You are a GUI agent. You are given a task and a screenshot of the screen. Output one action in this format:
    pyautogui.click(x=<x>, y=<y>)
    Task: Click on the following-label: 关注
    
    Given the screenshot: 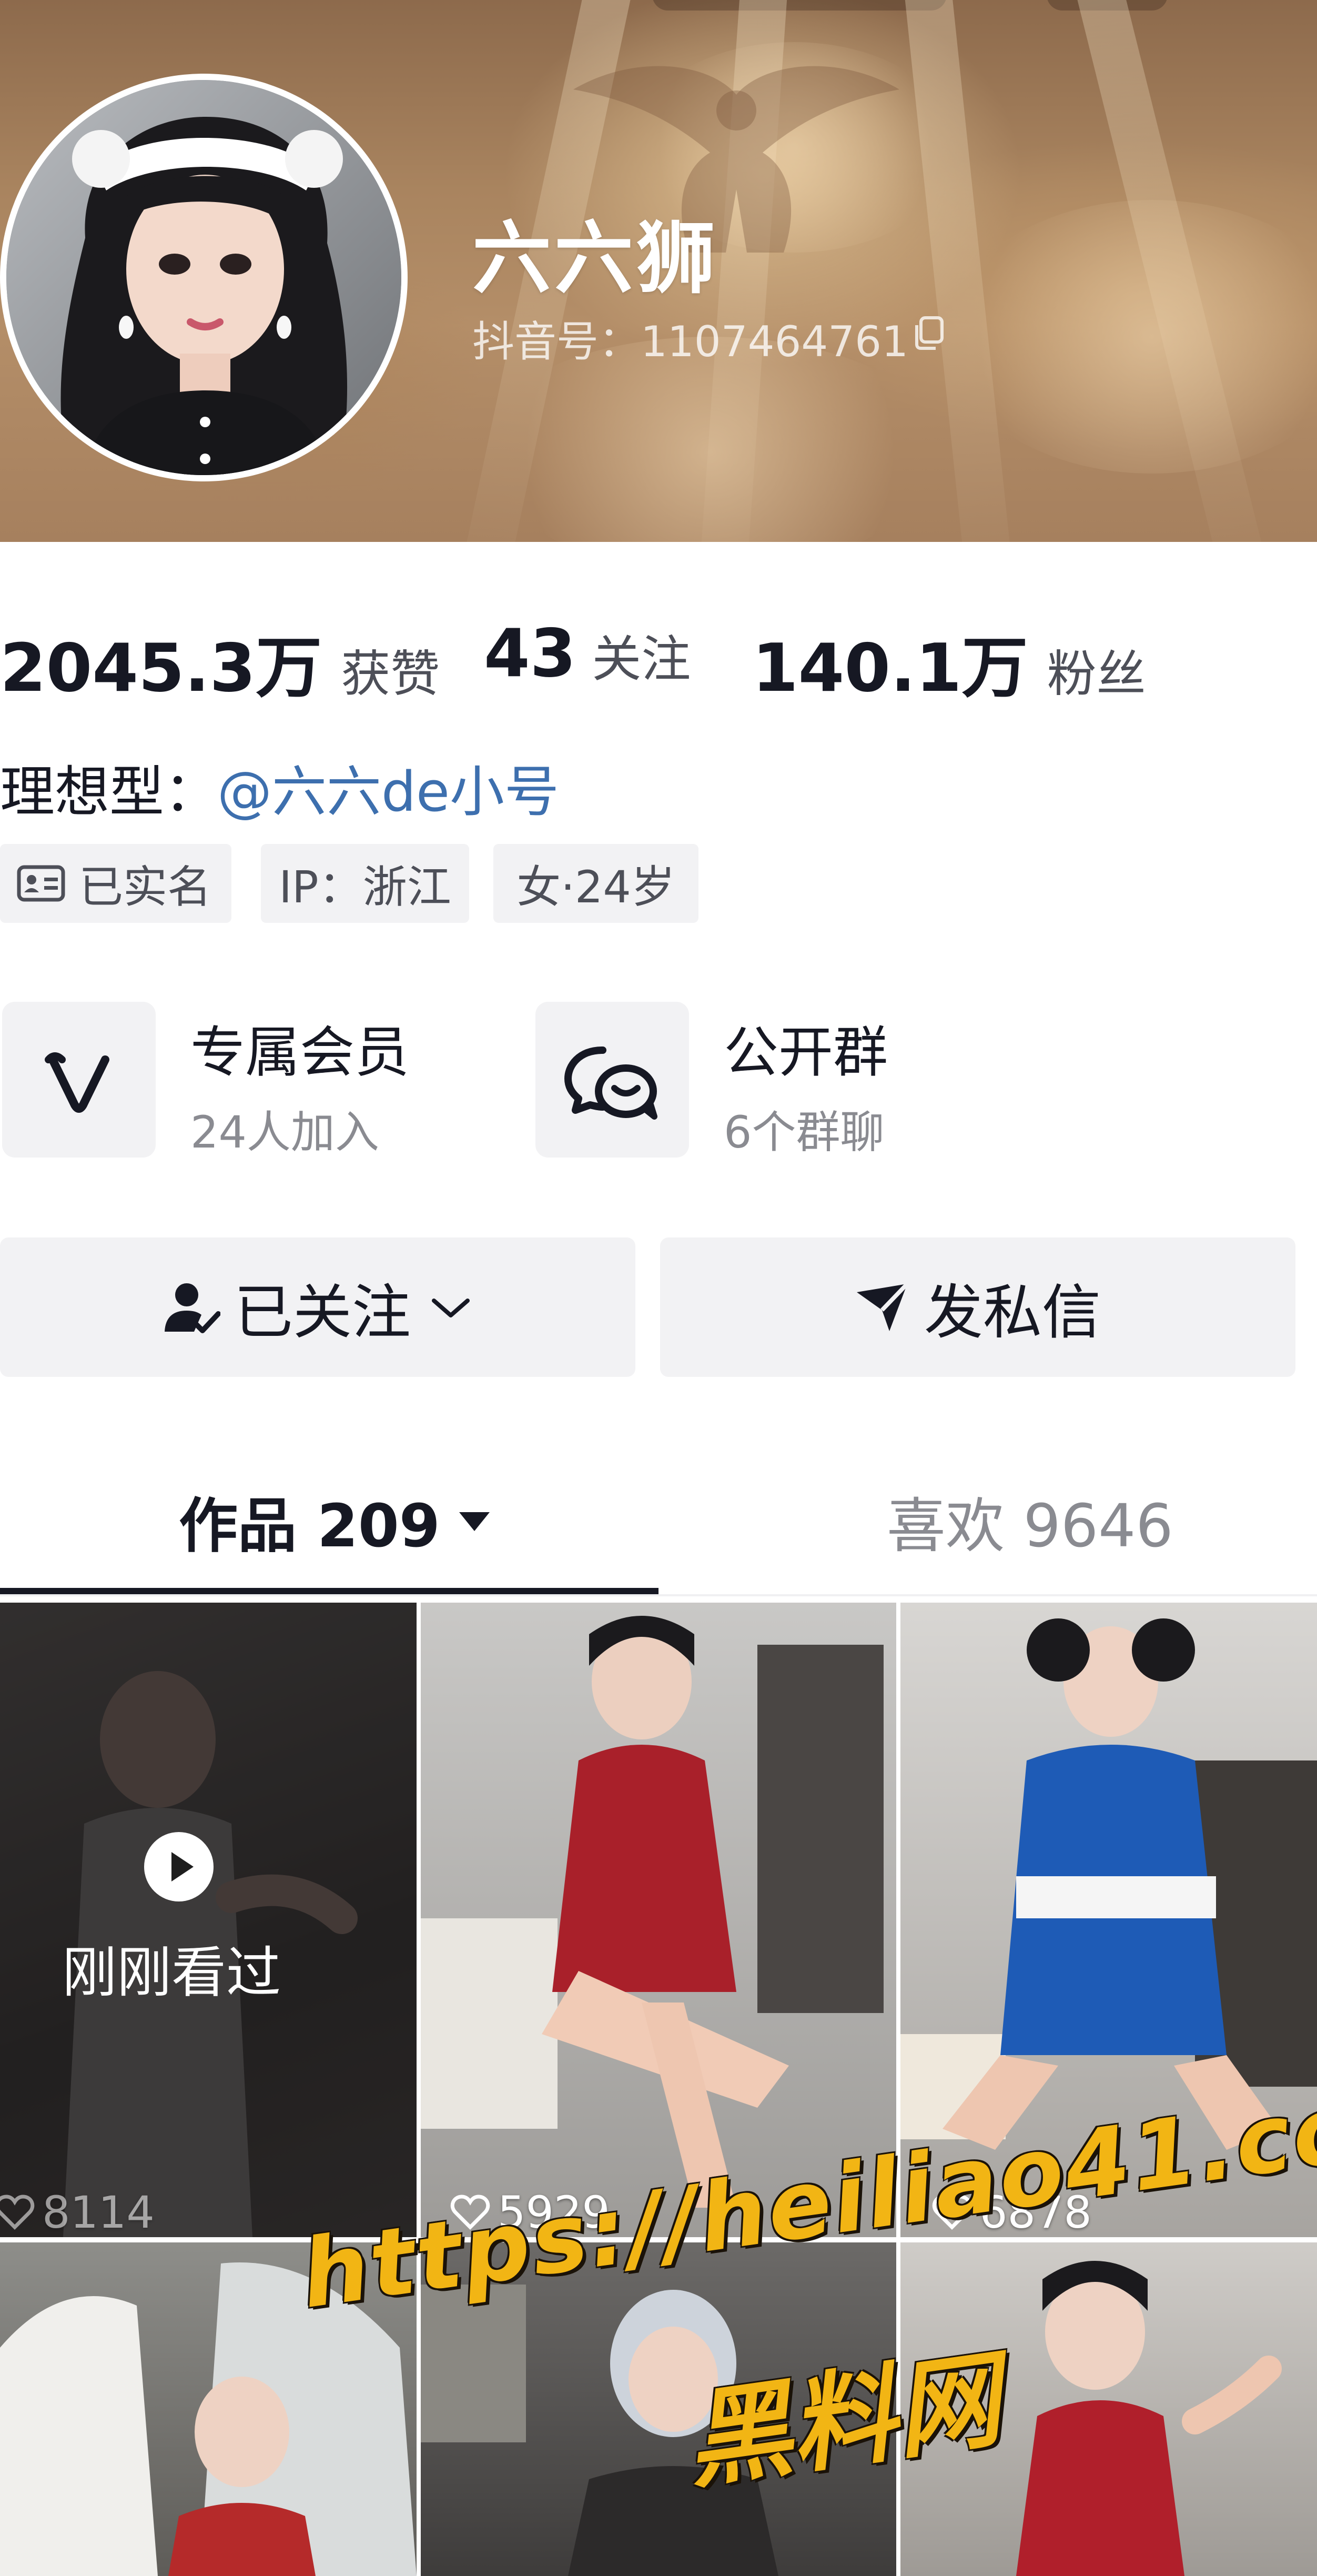 What is the action you would take?
    pyautogui.click(x=641, y=659)
    